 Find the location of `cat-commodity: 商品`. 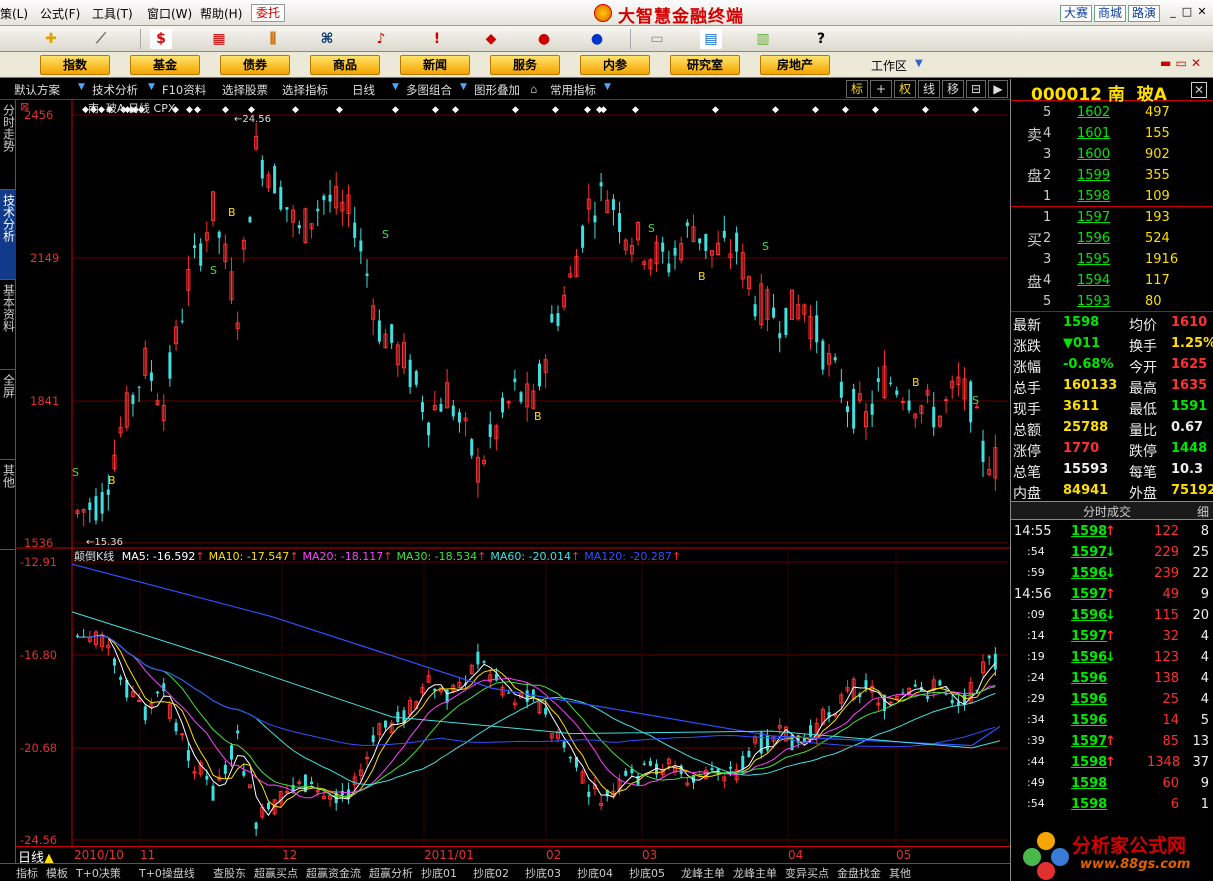

cat-commodity: 商品 is located at coordinates (345, 65).